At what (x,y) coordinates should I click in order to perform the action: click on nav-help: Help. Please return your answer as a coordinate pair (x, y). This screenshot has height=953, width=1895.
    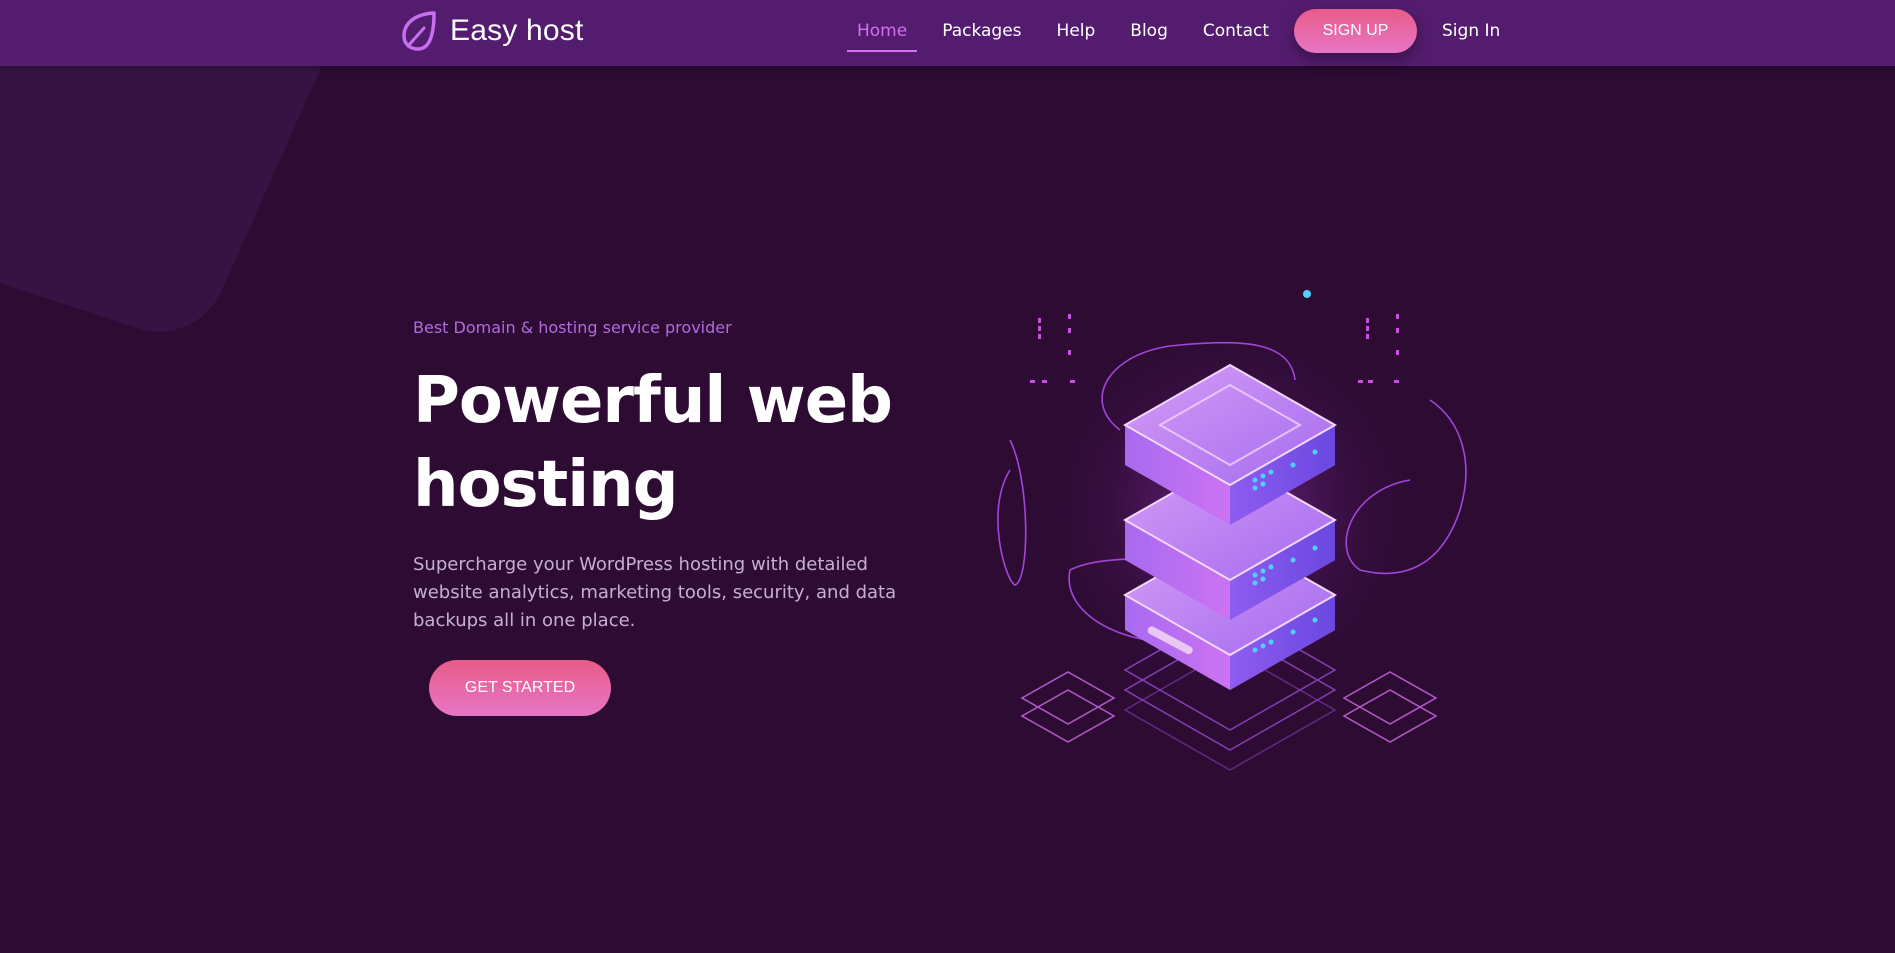
    Looking at the image, I should click on (1076, 31).